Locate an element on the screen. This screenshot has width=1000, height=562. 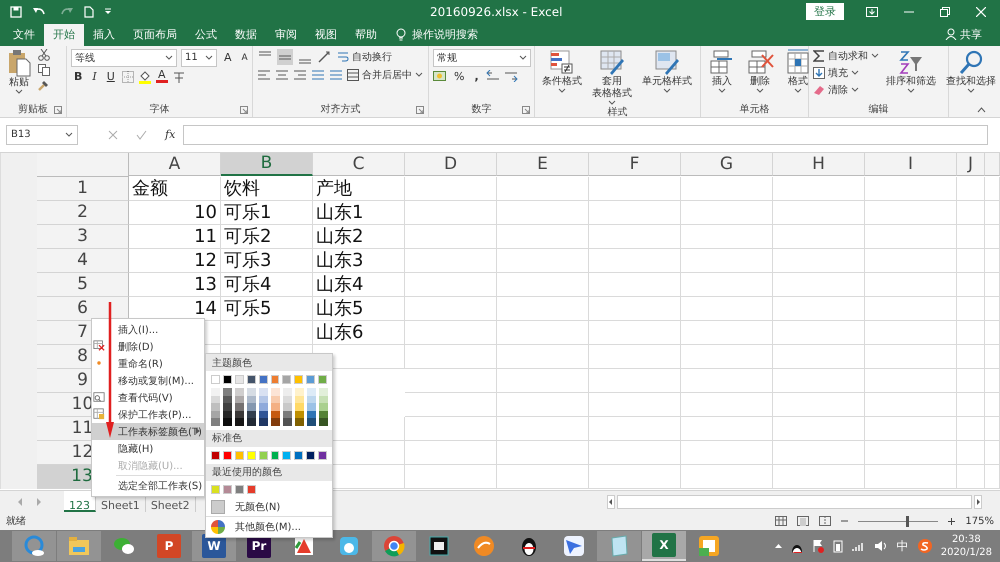
wrap-text-button: 自动换行 is located at coordinates (364, 57).